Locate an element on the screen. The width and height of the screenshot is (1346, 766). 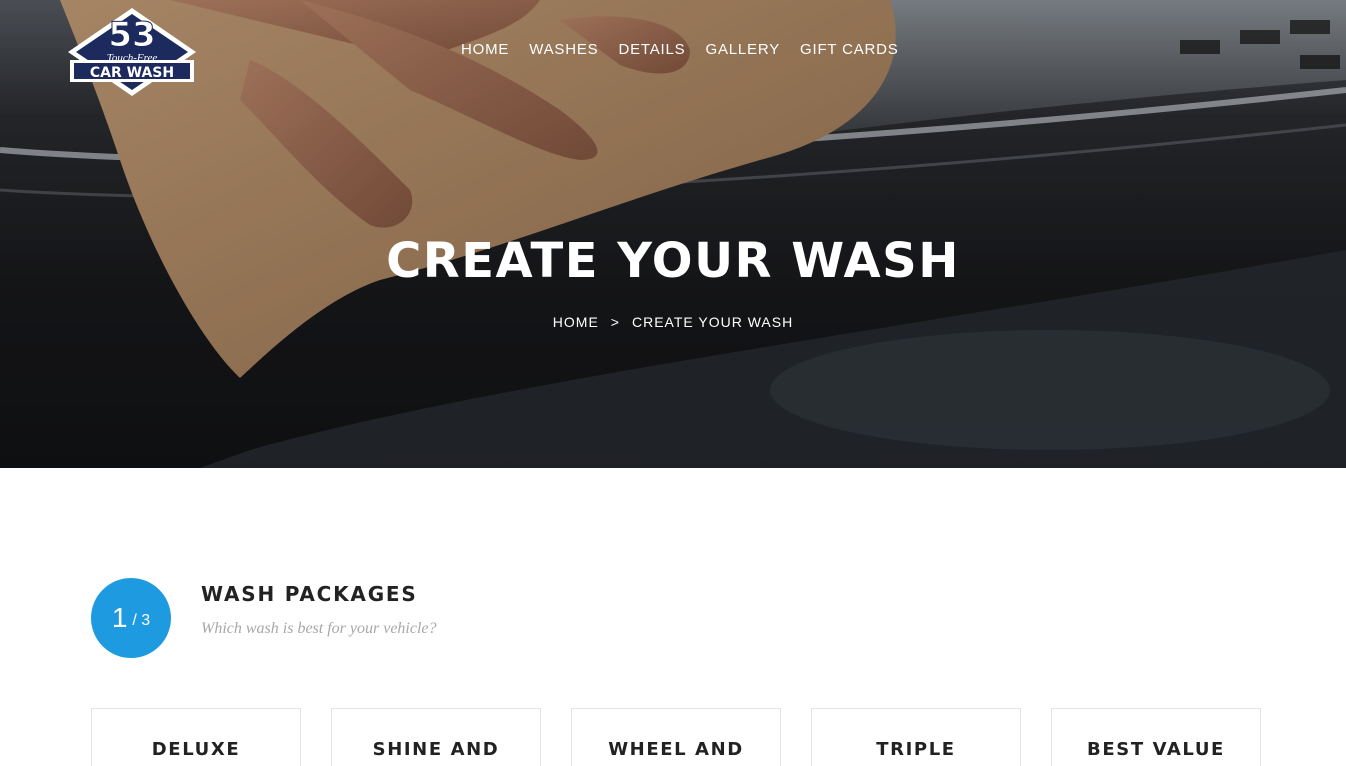
package-card-wheel-and: WHEEL AND is located at coordinates (676, 737).